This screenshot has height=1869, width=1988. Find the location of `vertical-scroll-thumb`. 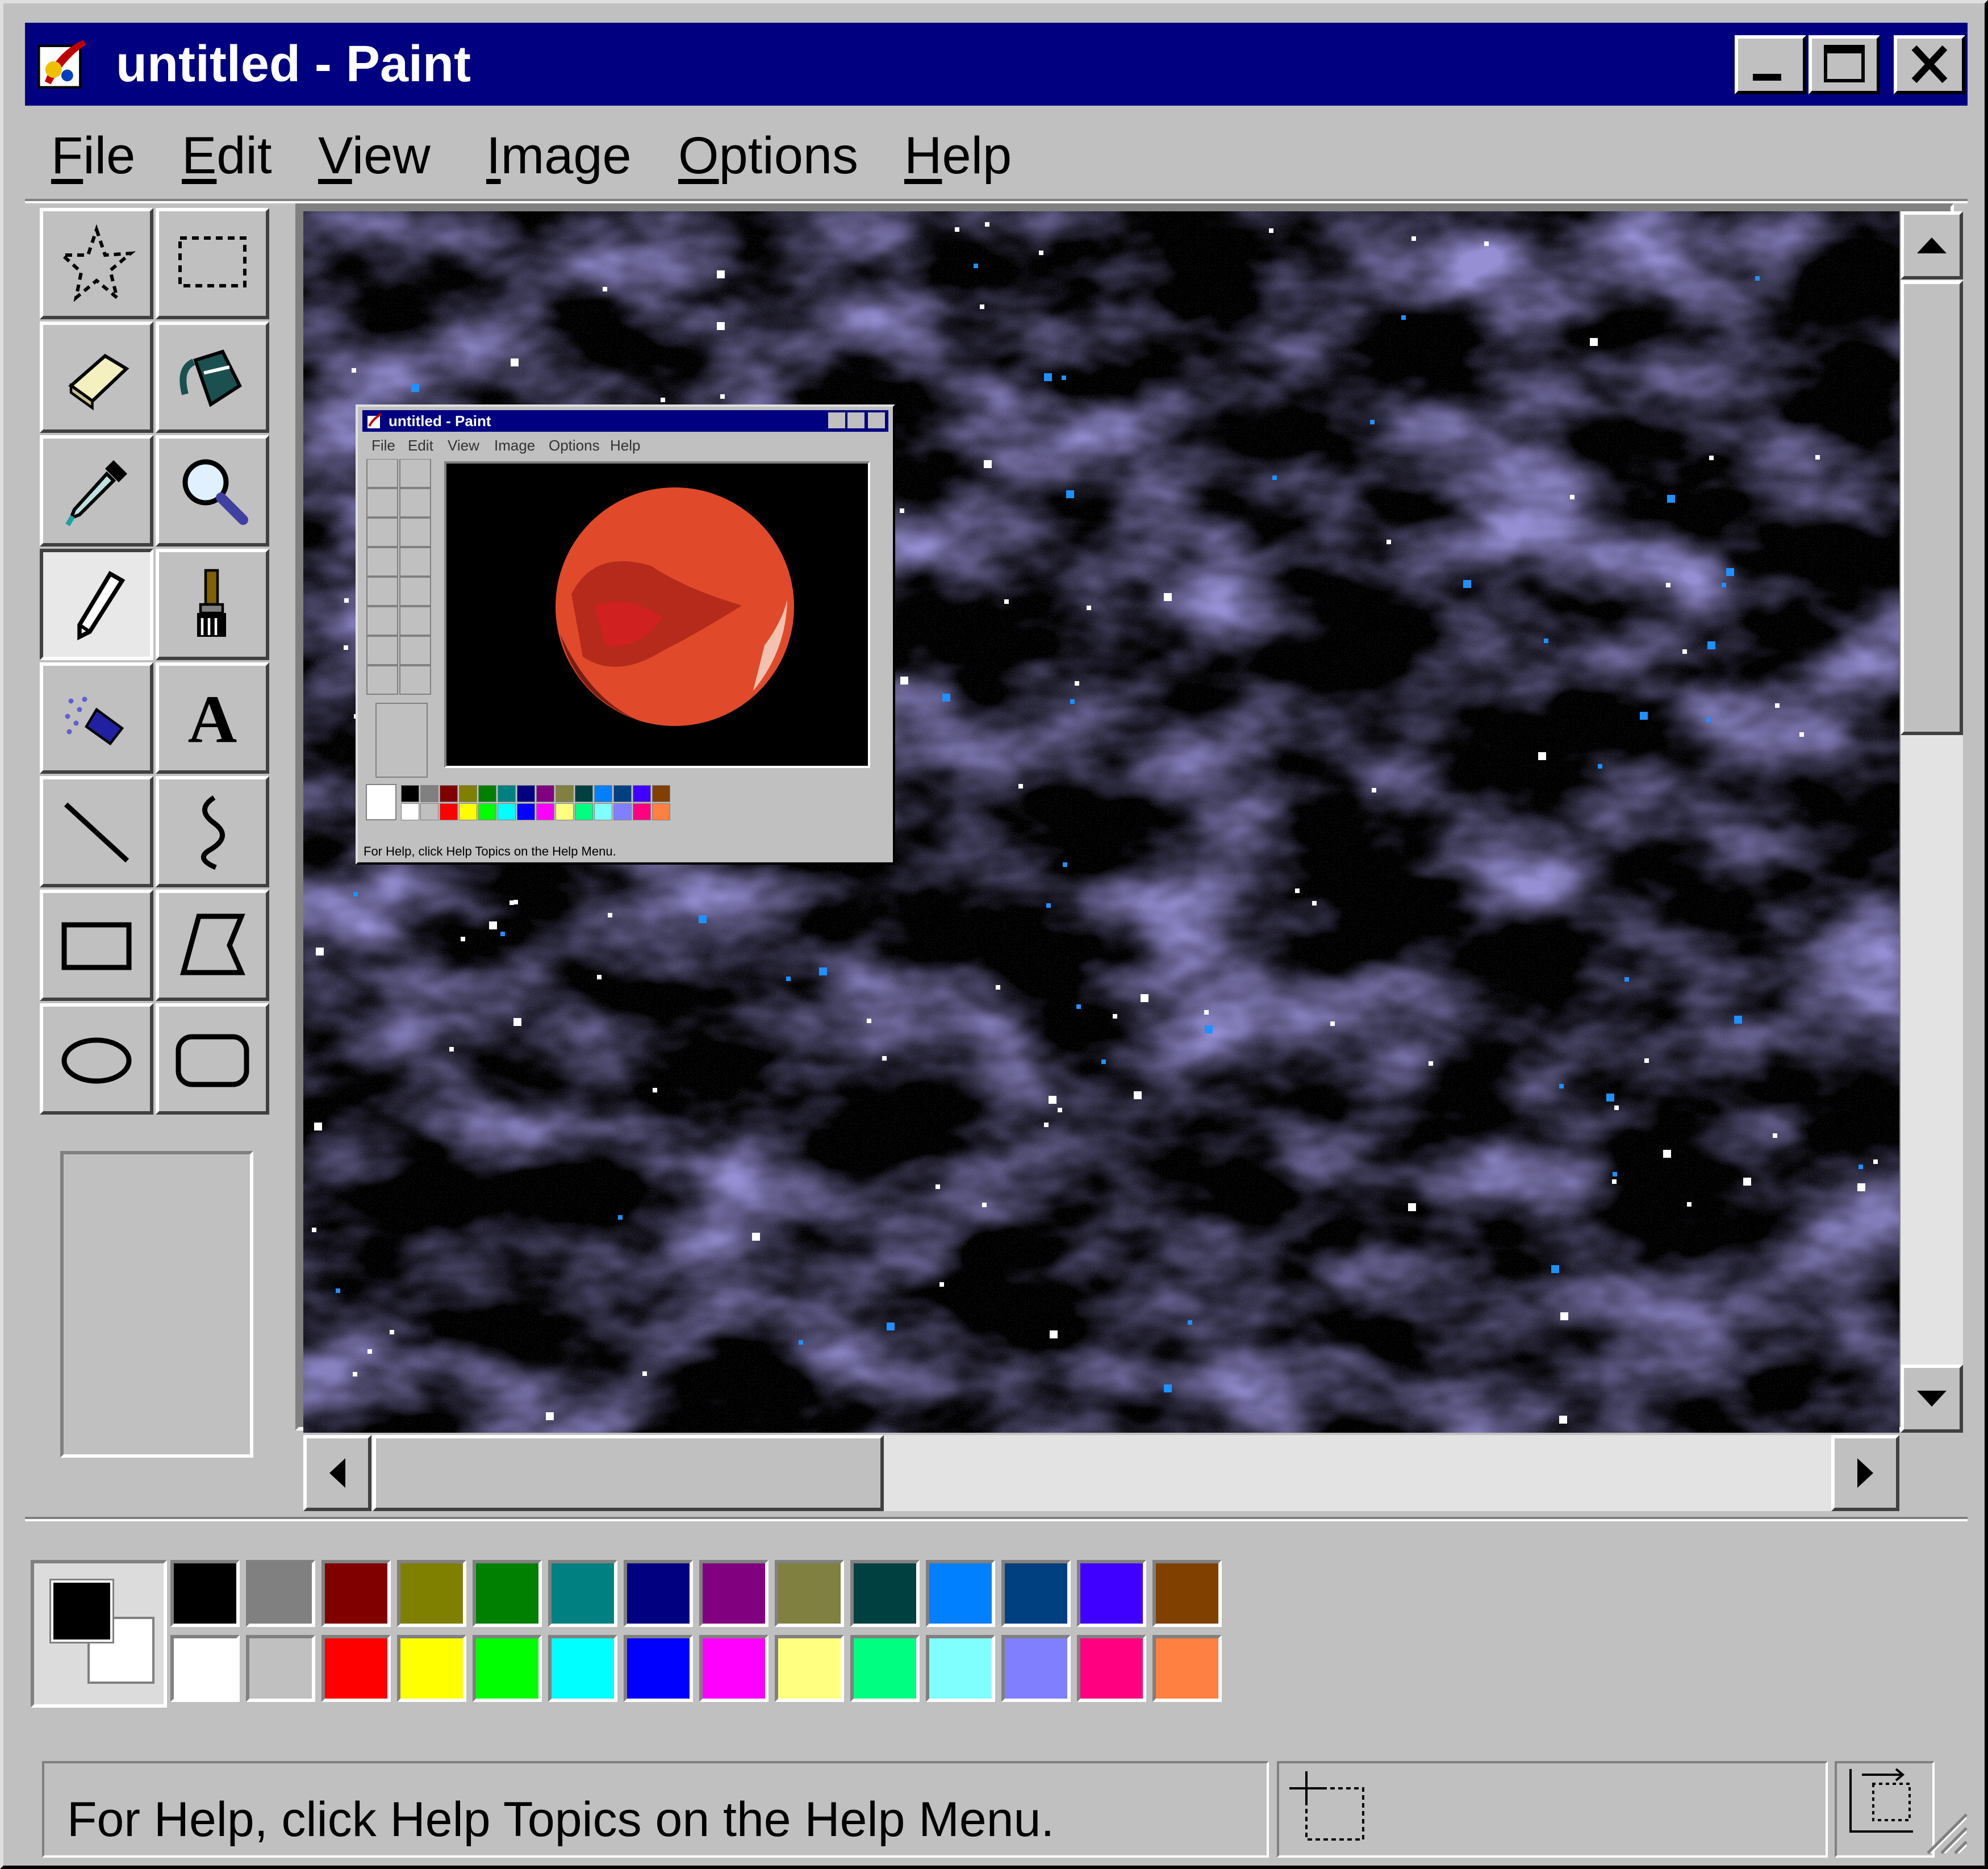

vertical-scroll-thumb is located at coordinates (1932, 508).